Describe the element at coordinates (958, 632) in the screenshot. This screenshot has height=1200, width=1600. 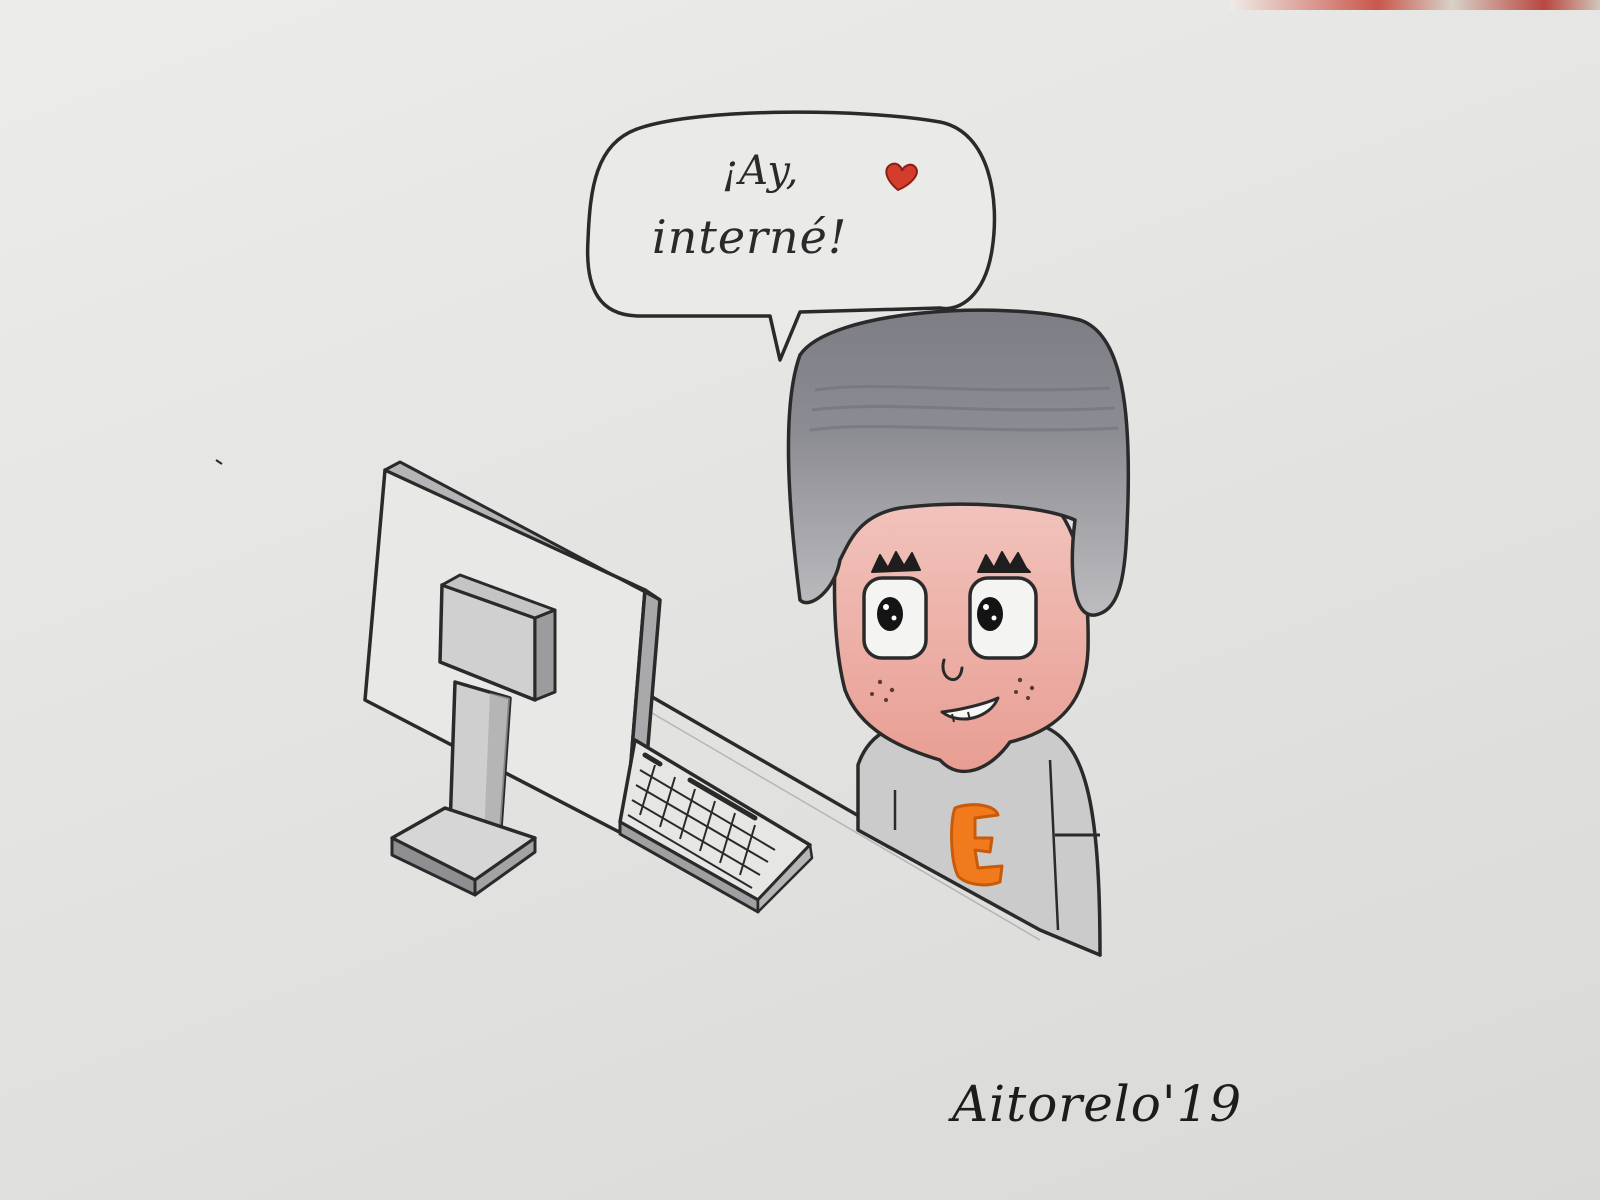
I see `character` at that location.